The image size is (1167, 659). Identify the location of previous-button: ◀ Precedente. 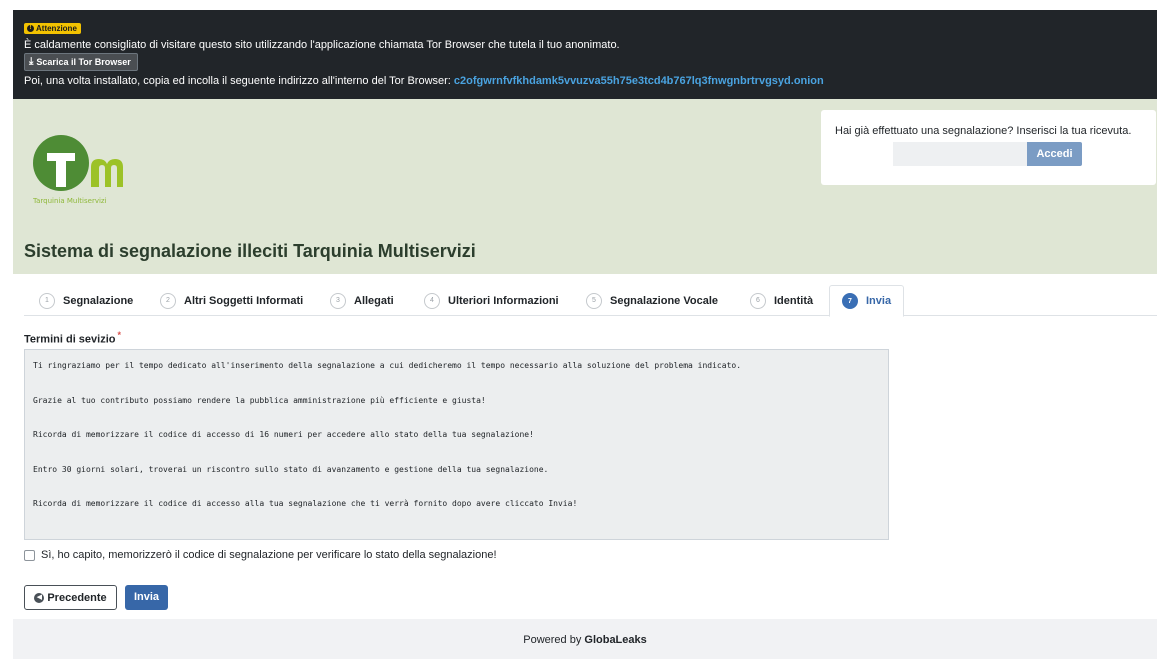
(70, 597).